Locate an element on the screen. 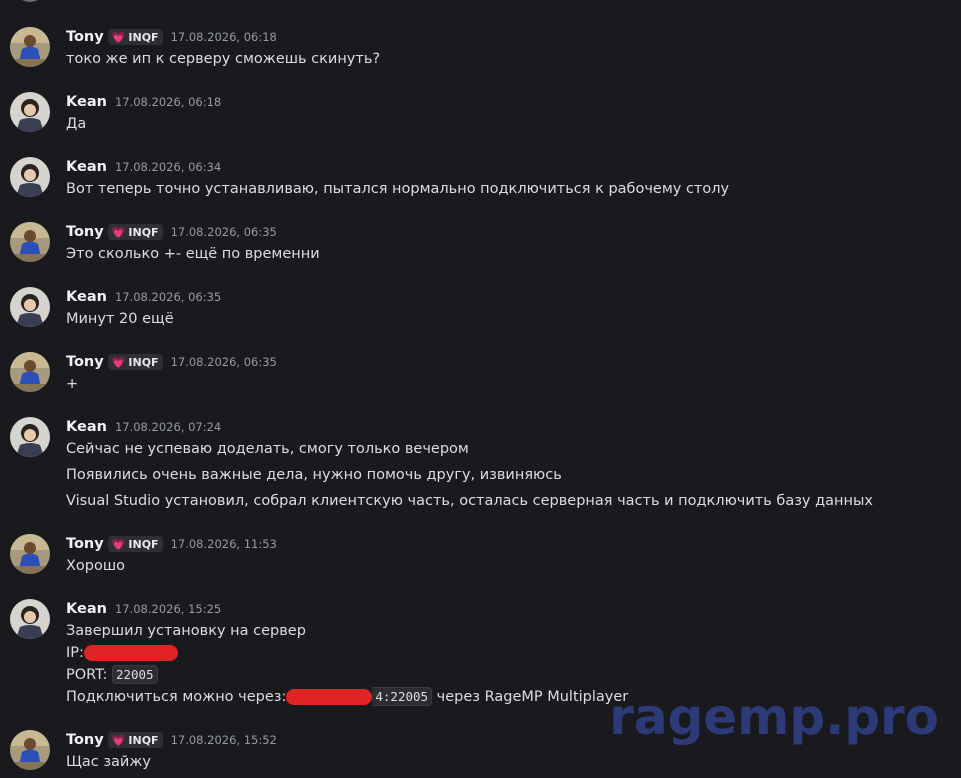 The height and width of the screenshot is (778, 961). timestamp: 17.08.2026, 11:53 is located at coordinates (223, 544).